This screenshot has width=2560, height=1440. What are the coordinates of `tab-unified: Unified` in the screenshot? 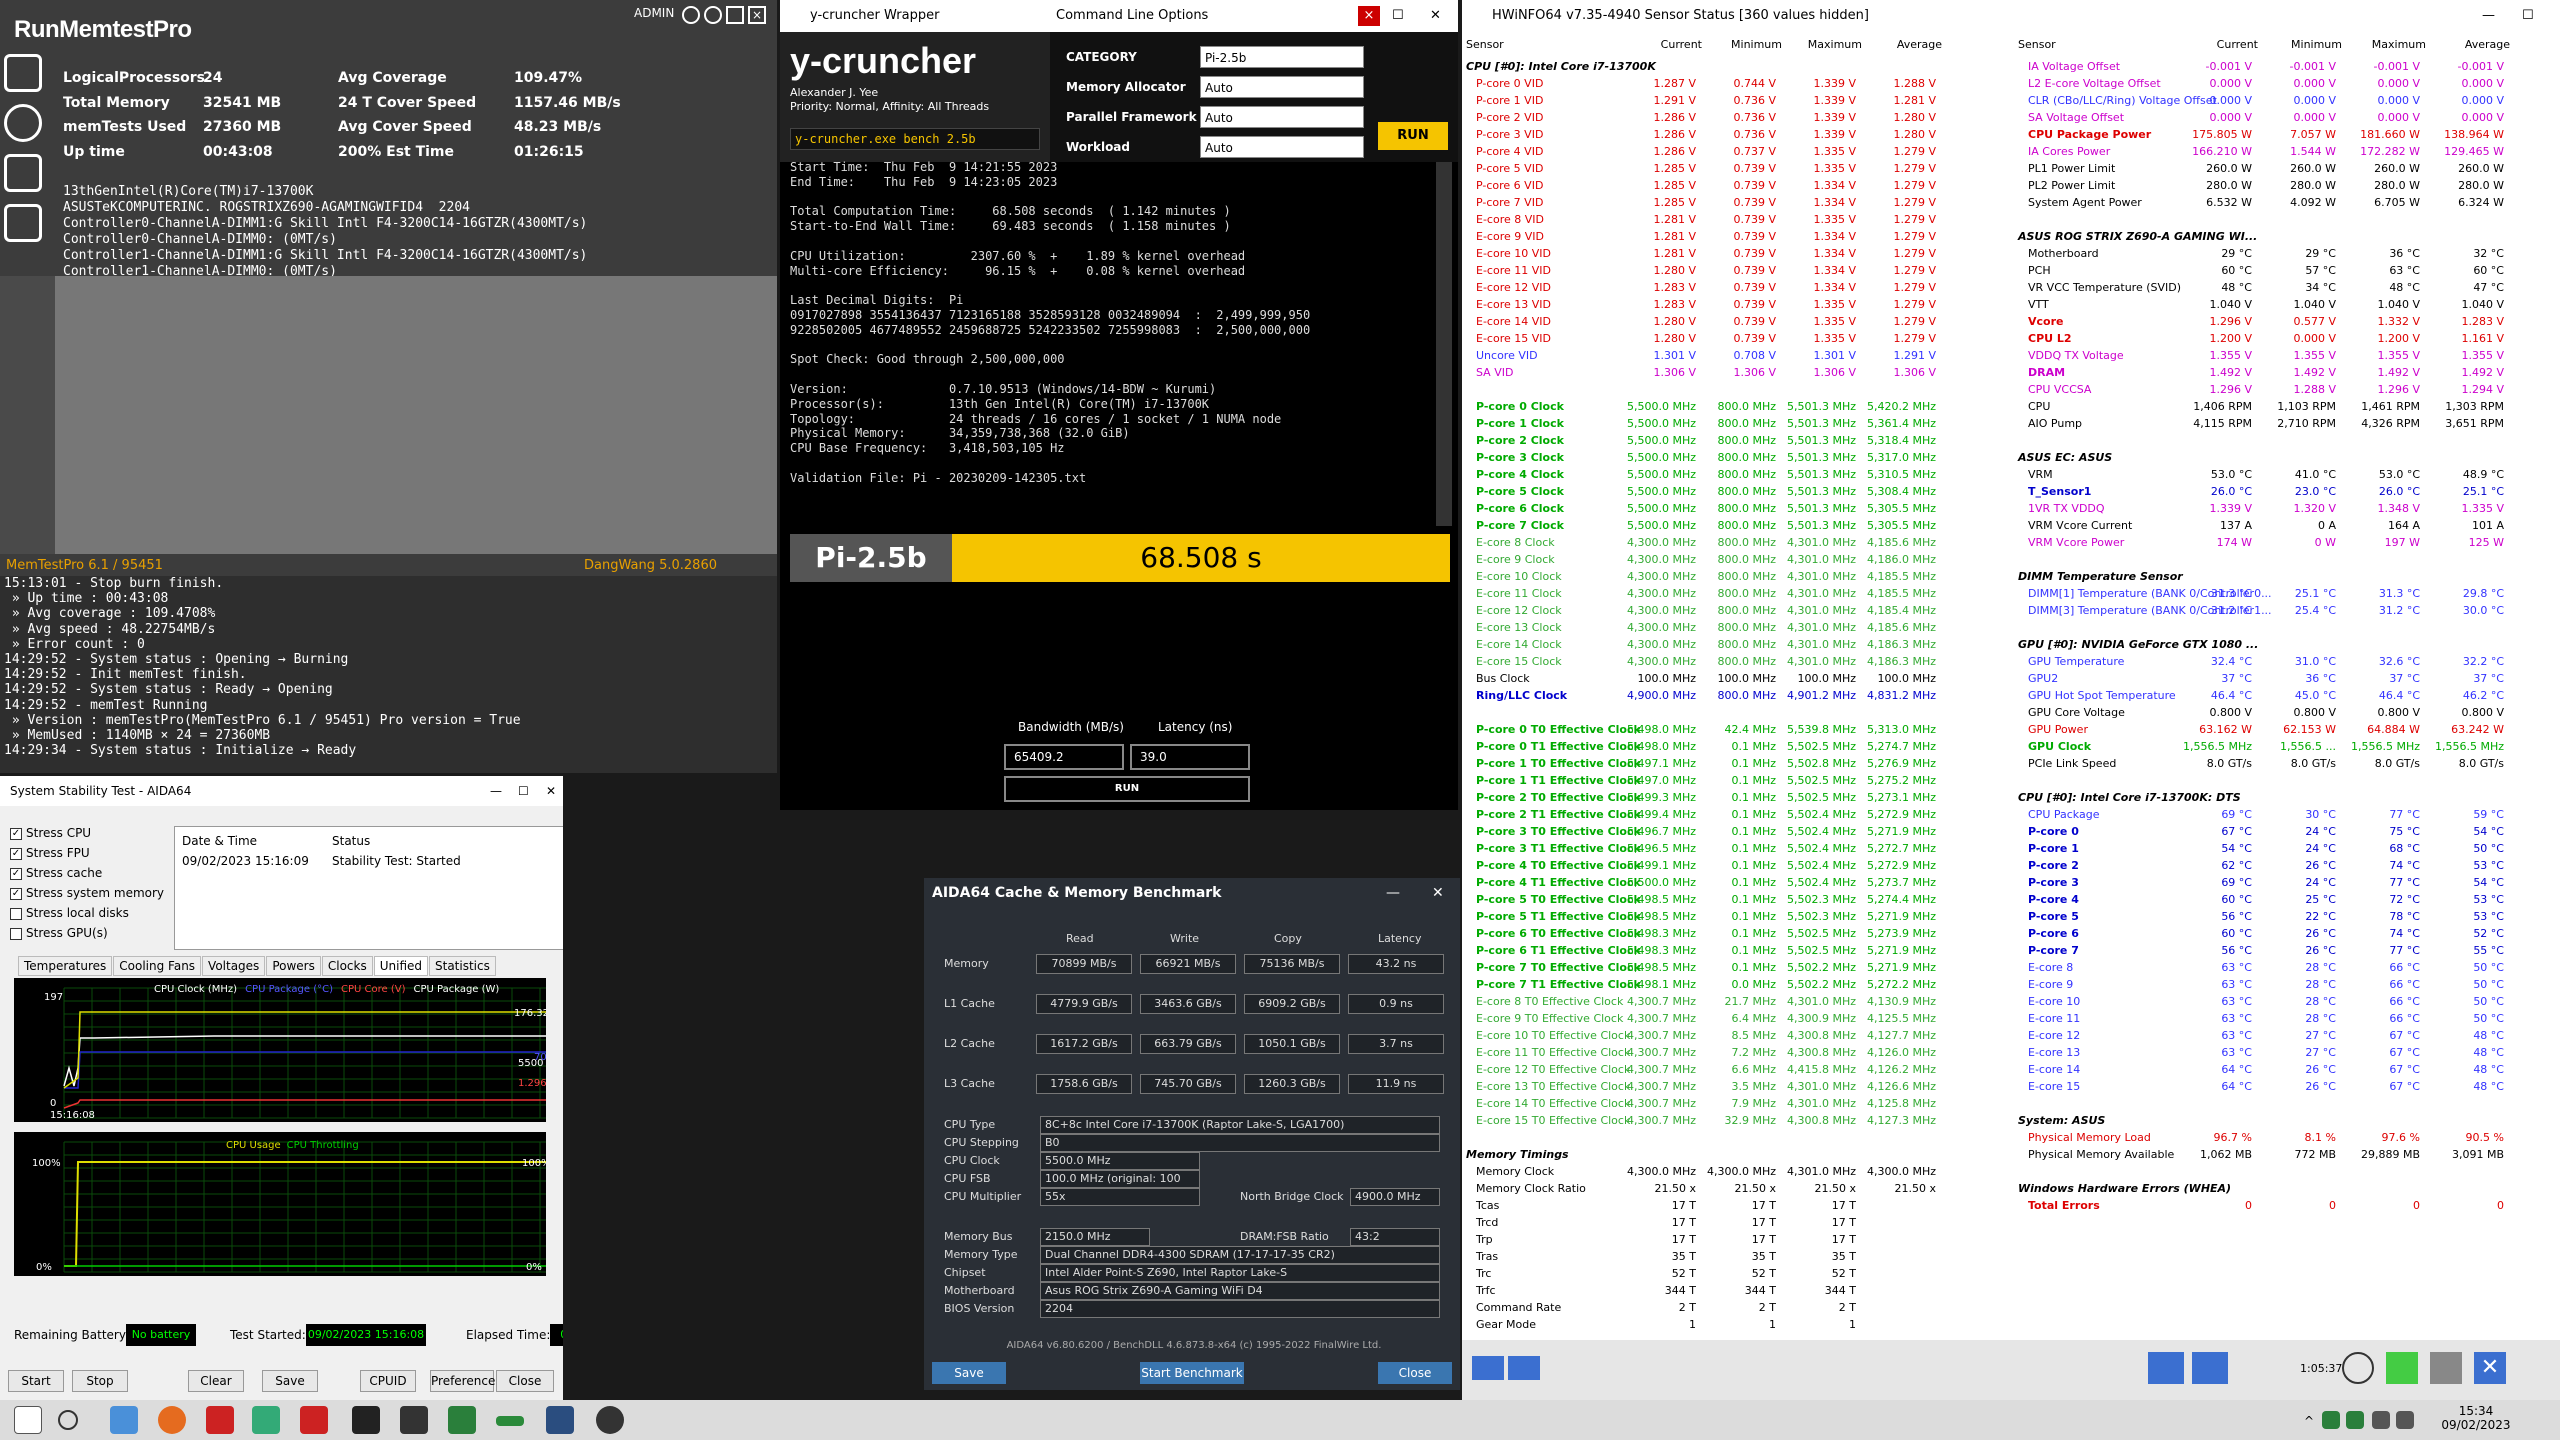 It's located at (400, 966).